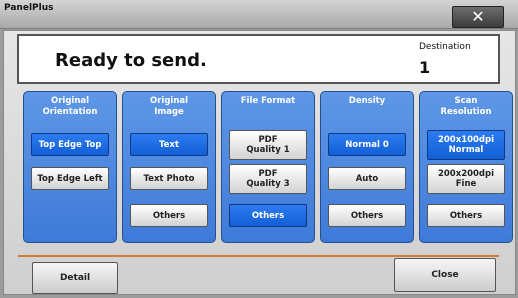 Image resolution: width=518 pixels, height=298 pixels. Describe the element at coordinates (367, 144) in the screenshot. I see `normal-0-button: Normal 0` at that location.